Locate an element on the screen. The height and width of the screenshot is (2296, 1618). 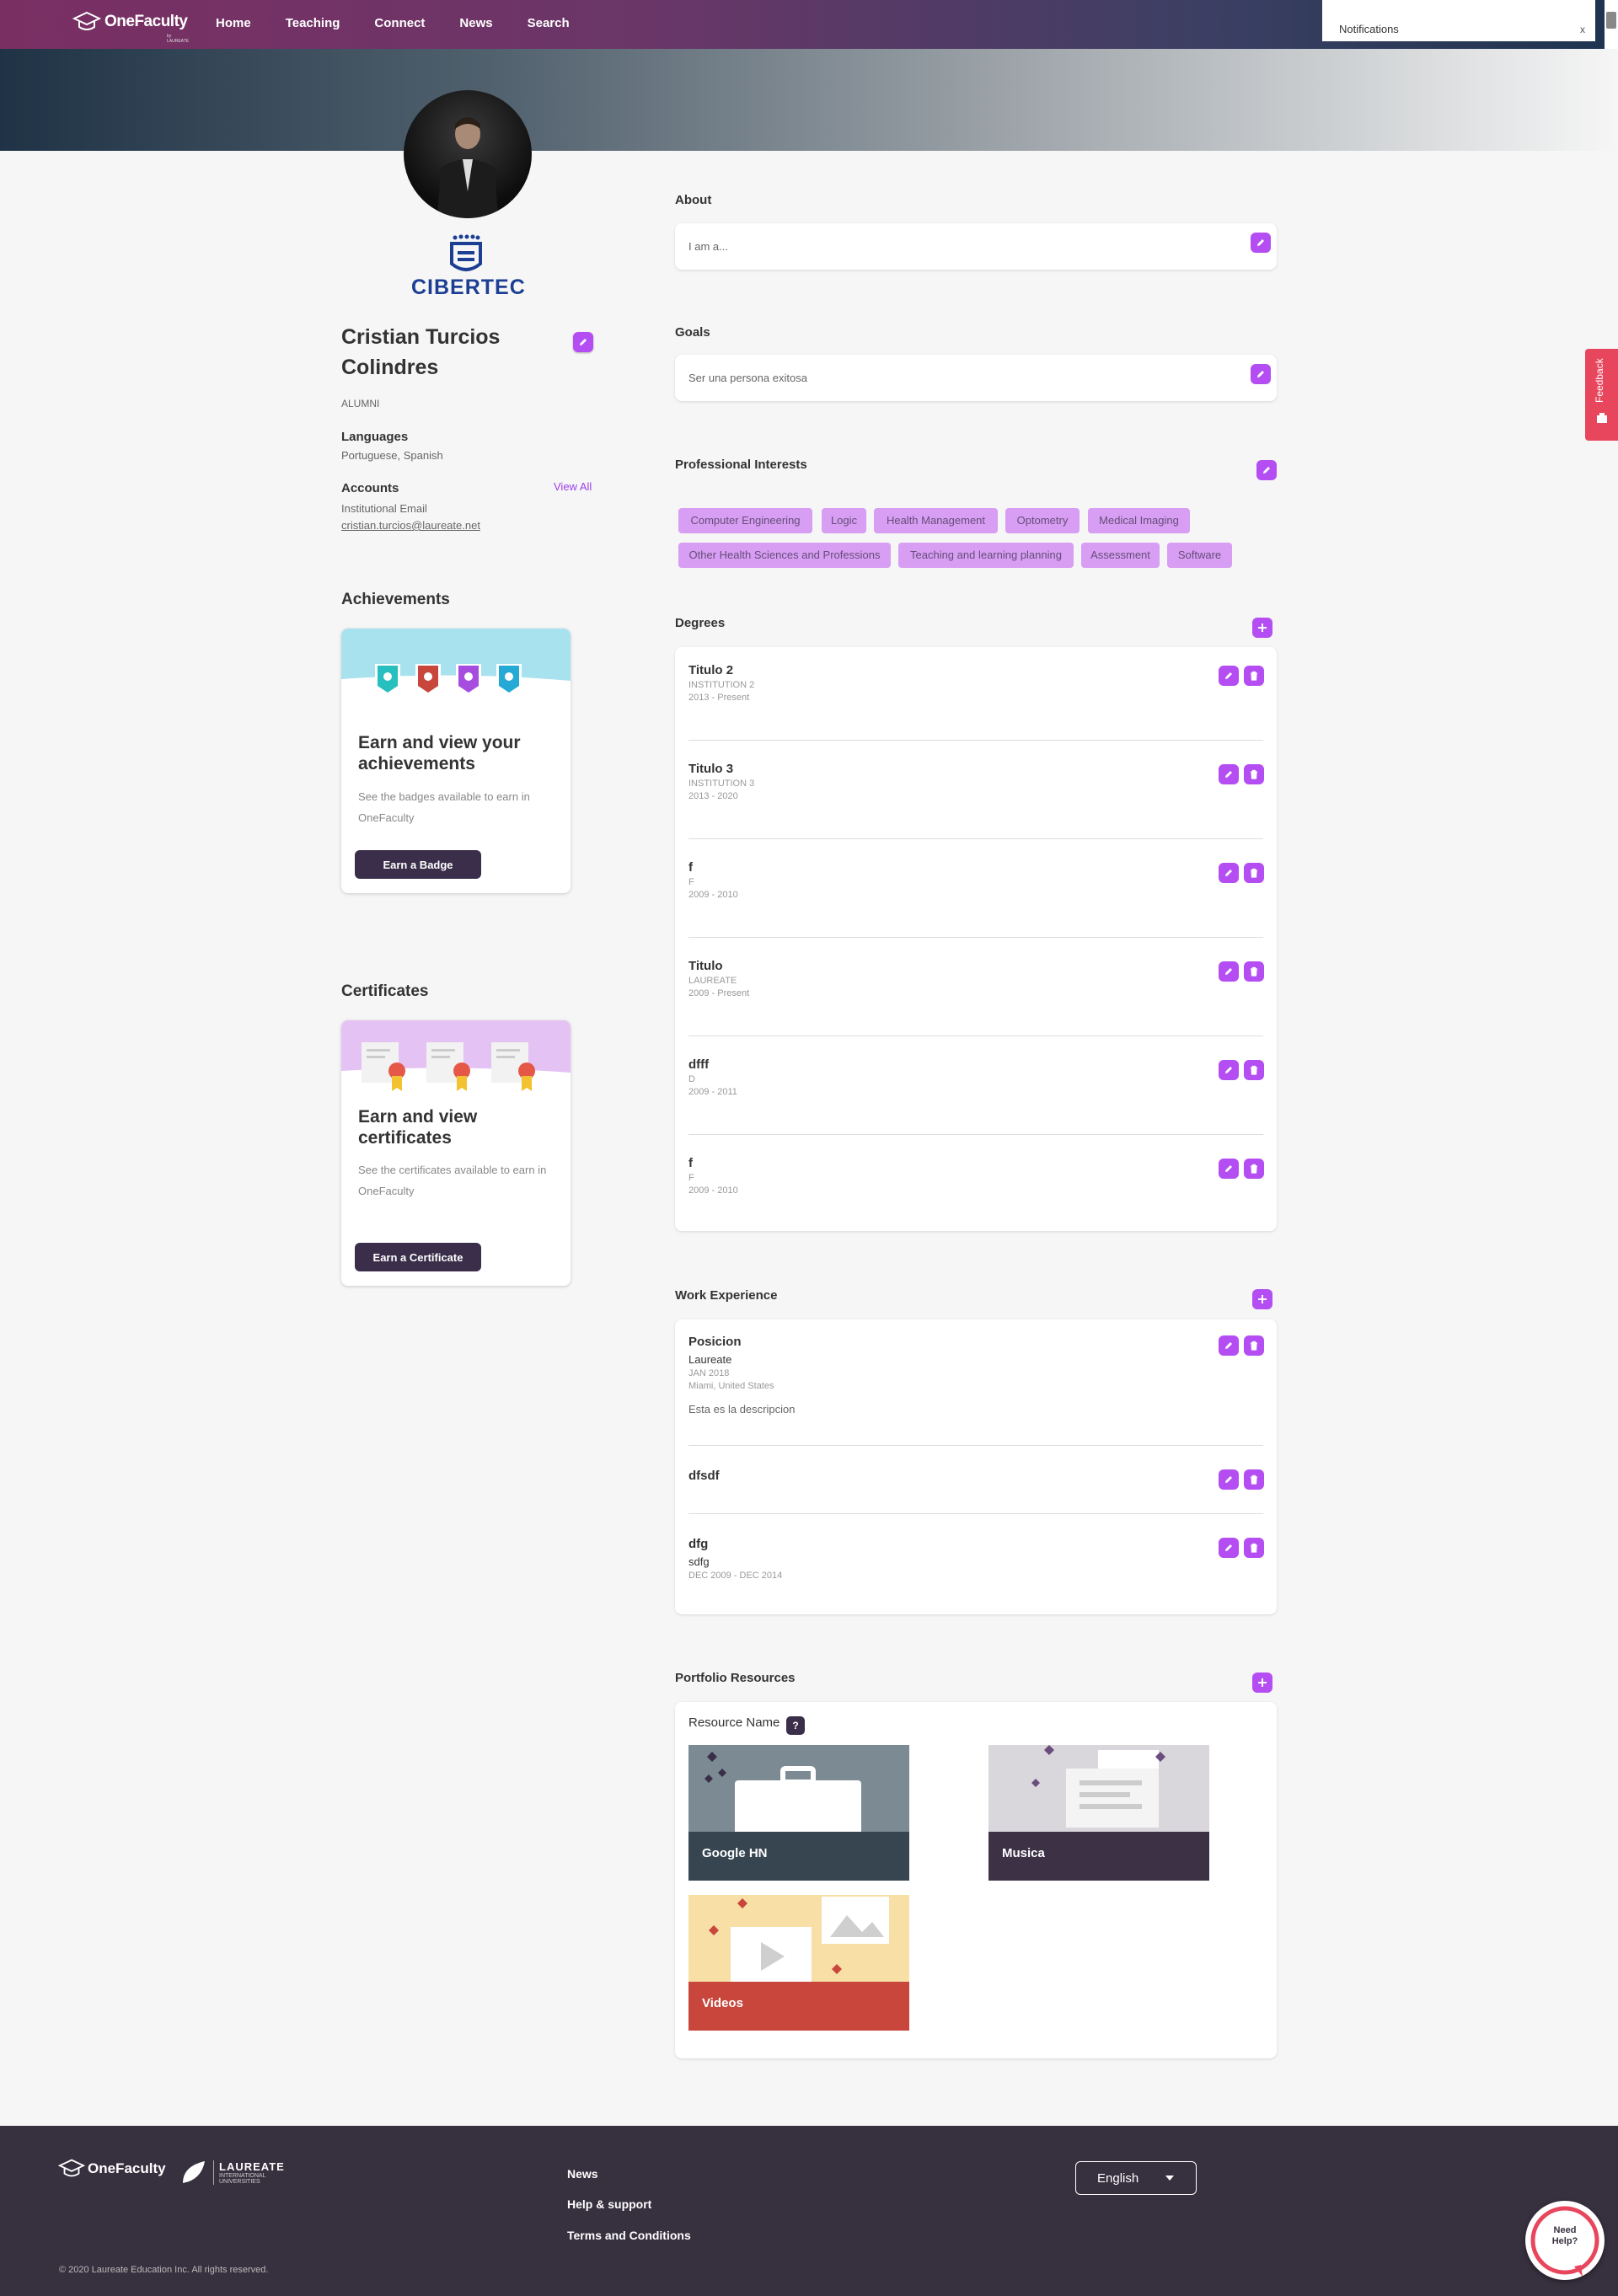
interest-tag: Software is located at coordinates (1199, 555).